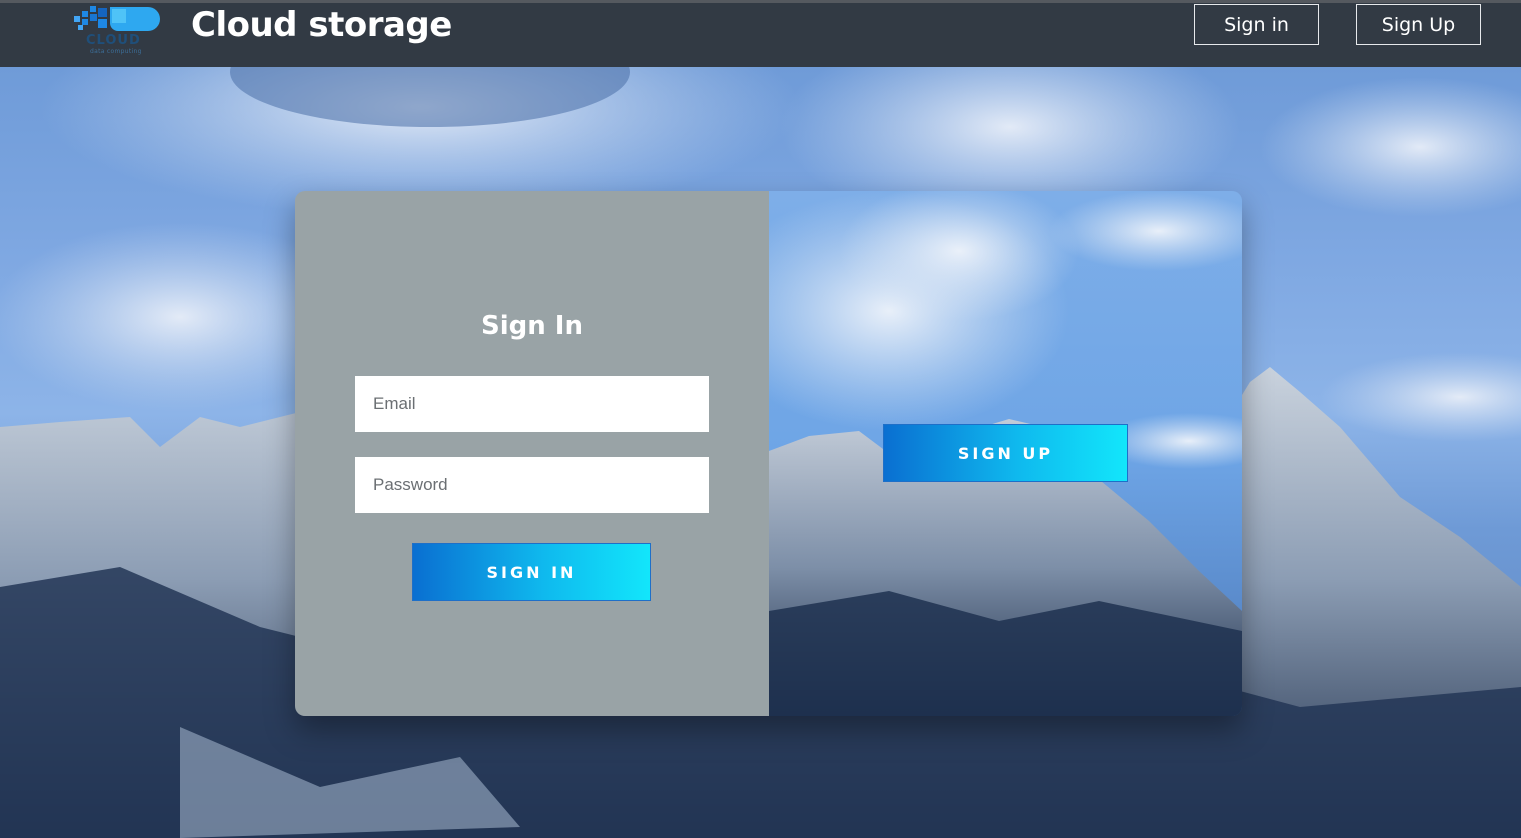 Image resolution: width=1521 pixels, height=838 pixels. What do you see at coordinates (1418, 24) in the screenshot?
I see `nav-signup-button: Sign Up` at bounding box center [1418, 24].